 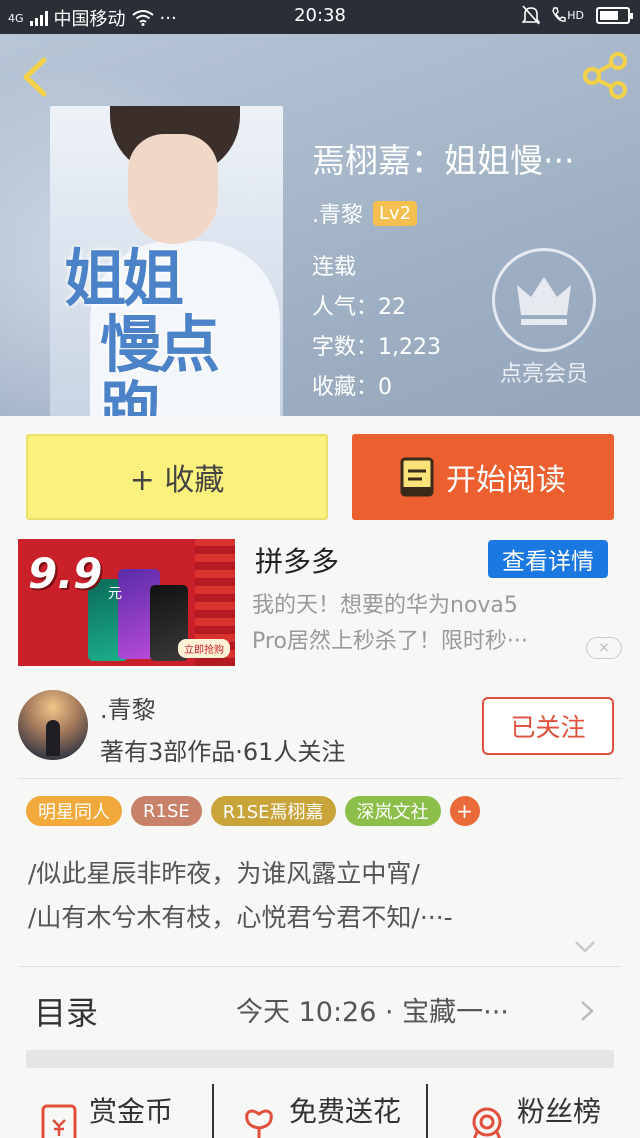 I want to click on section-separator, so click(x=320, y=1059).